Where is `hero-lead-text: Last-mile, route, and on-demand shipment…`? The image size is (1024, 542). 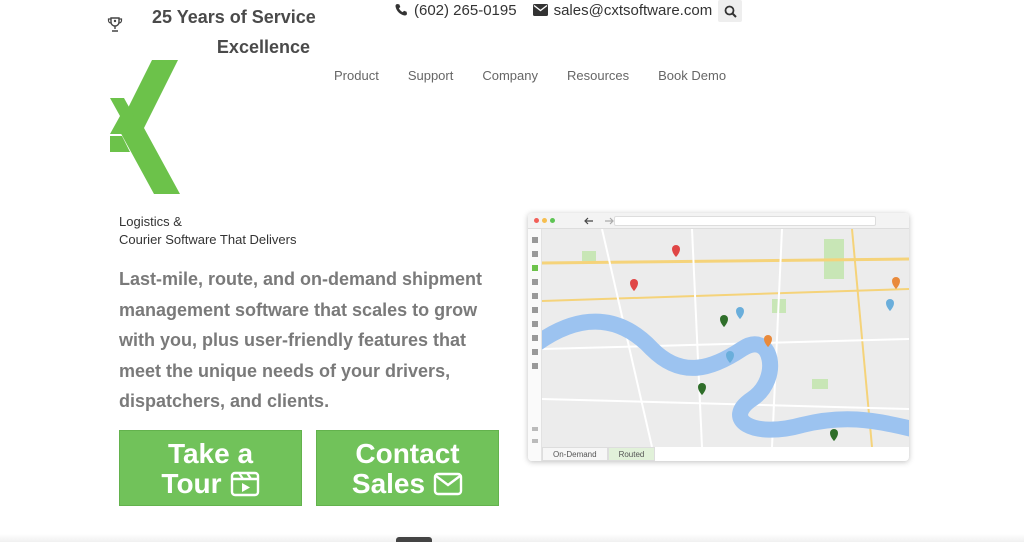 hero-lead-text: Last-mile, route, and on-demand shipment… is located at coordinates (301, 340).